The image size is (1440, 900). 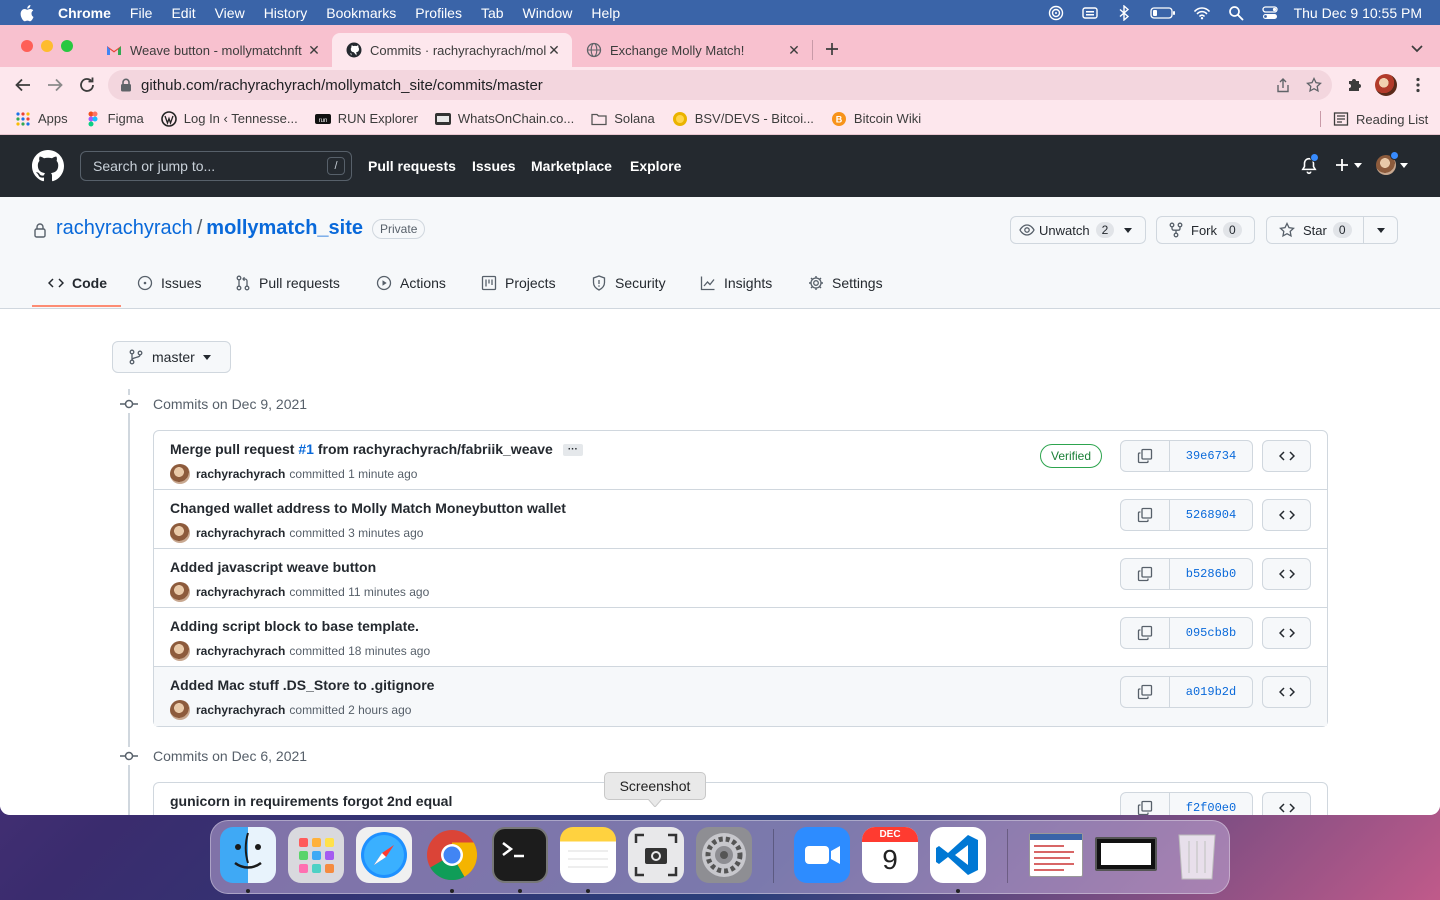 What do you see at coordinates (77, 283) in the screenshot?
I see `tab-code: Code` at bounding box center [77, 283].